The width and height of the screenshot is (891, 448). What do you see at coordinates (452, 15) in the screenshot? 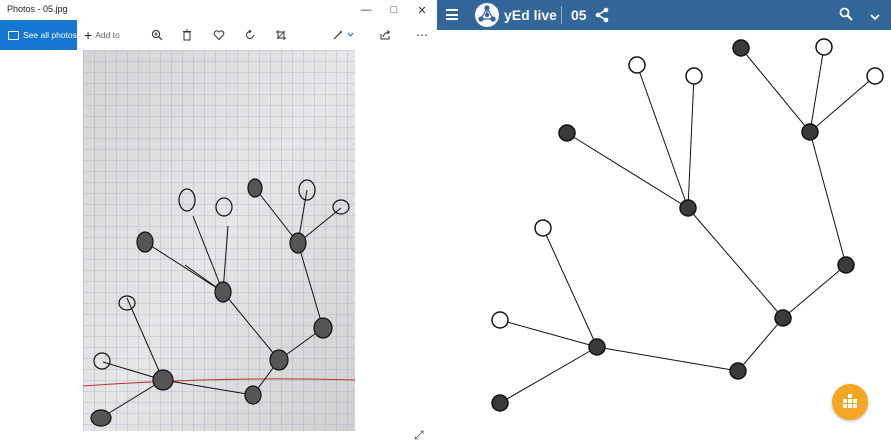
I see `menu-icon` at bounding box center [452, 15].